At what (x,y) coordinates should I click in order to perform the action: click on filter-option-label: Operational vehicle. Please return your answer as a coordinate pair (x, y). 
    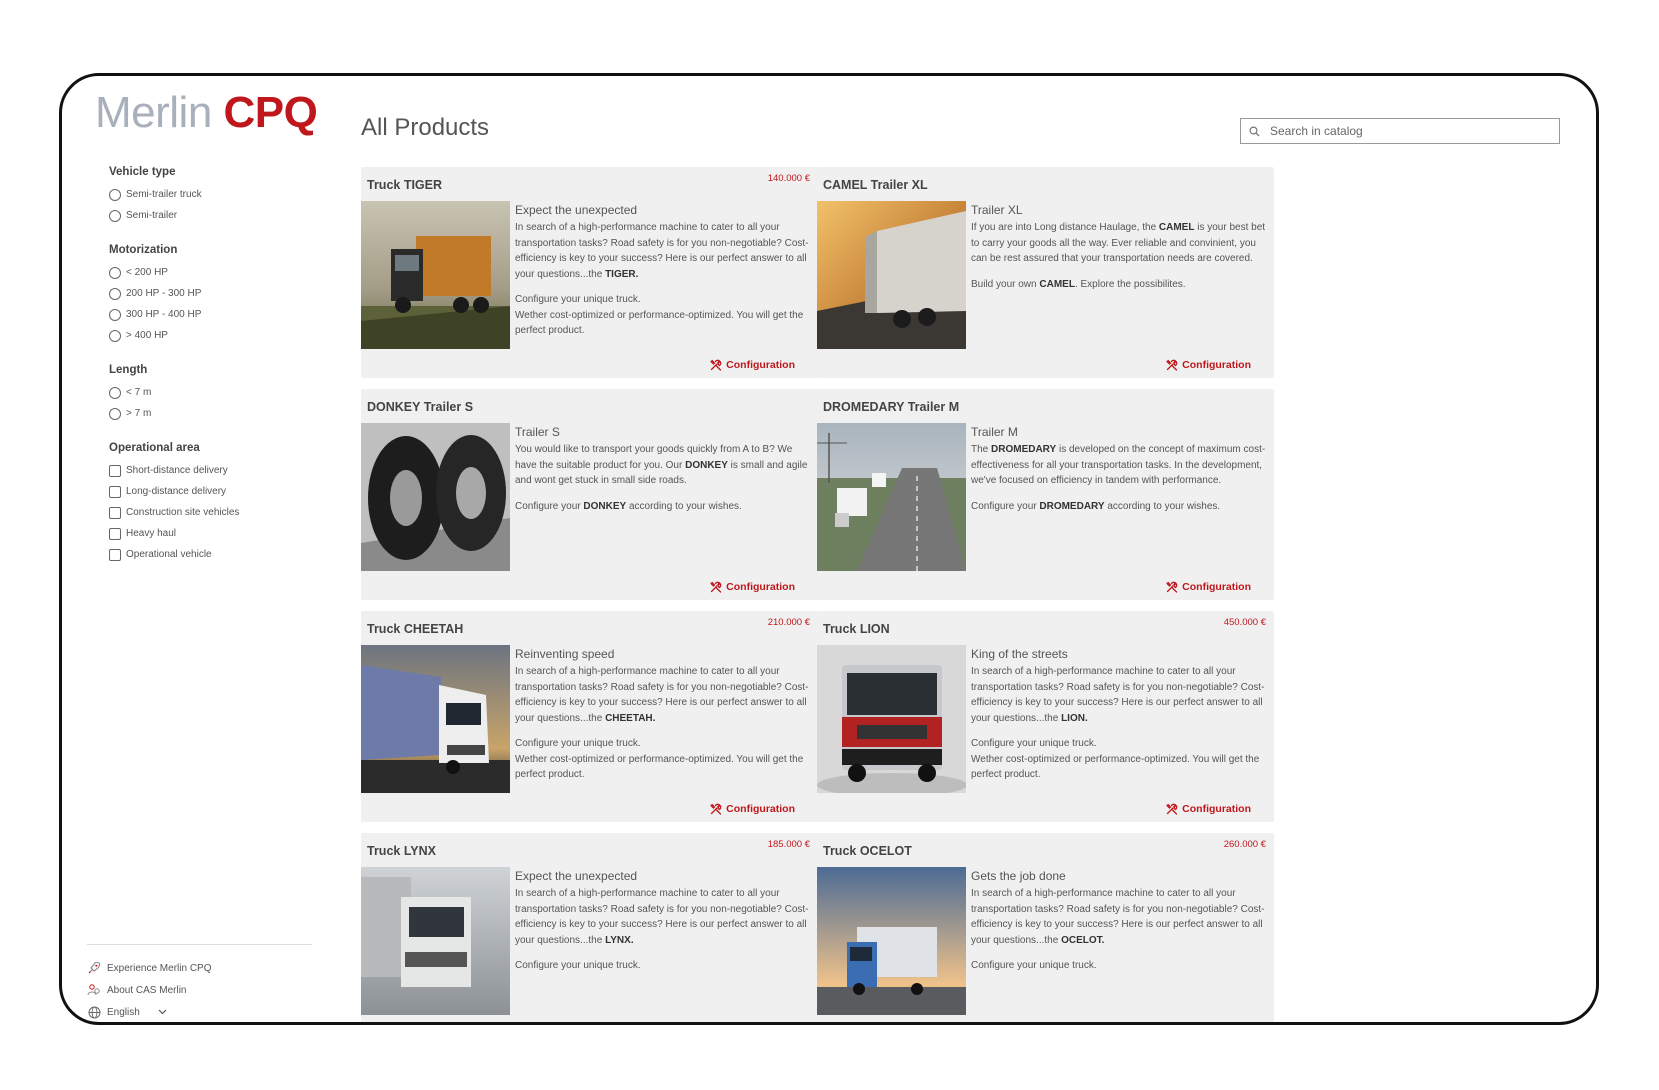
    Looking at the image, I should click on (169, 554).